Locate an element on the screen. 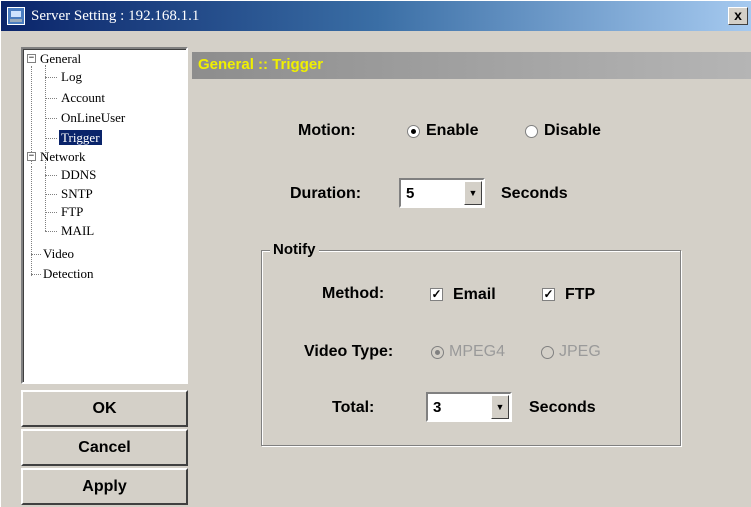  collapse-network-icon: − is located at coordinates (31, 156).